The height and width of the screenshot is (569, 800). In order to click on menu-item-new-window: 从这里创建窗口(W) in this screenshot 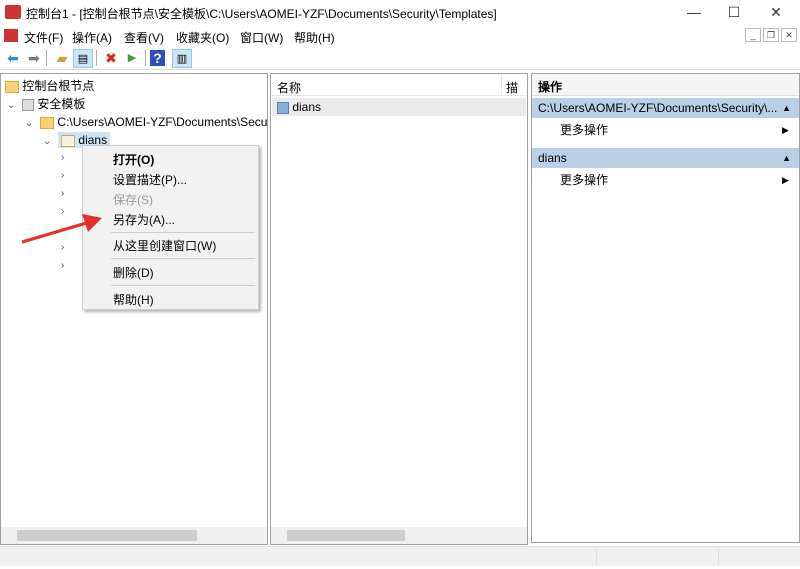, I will do `click(164, 245)`.